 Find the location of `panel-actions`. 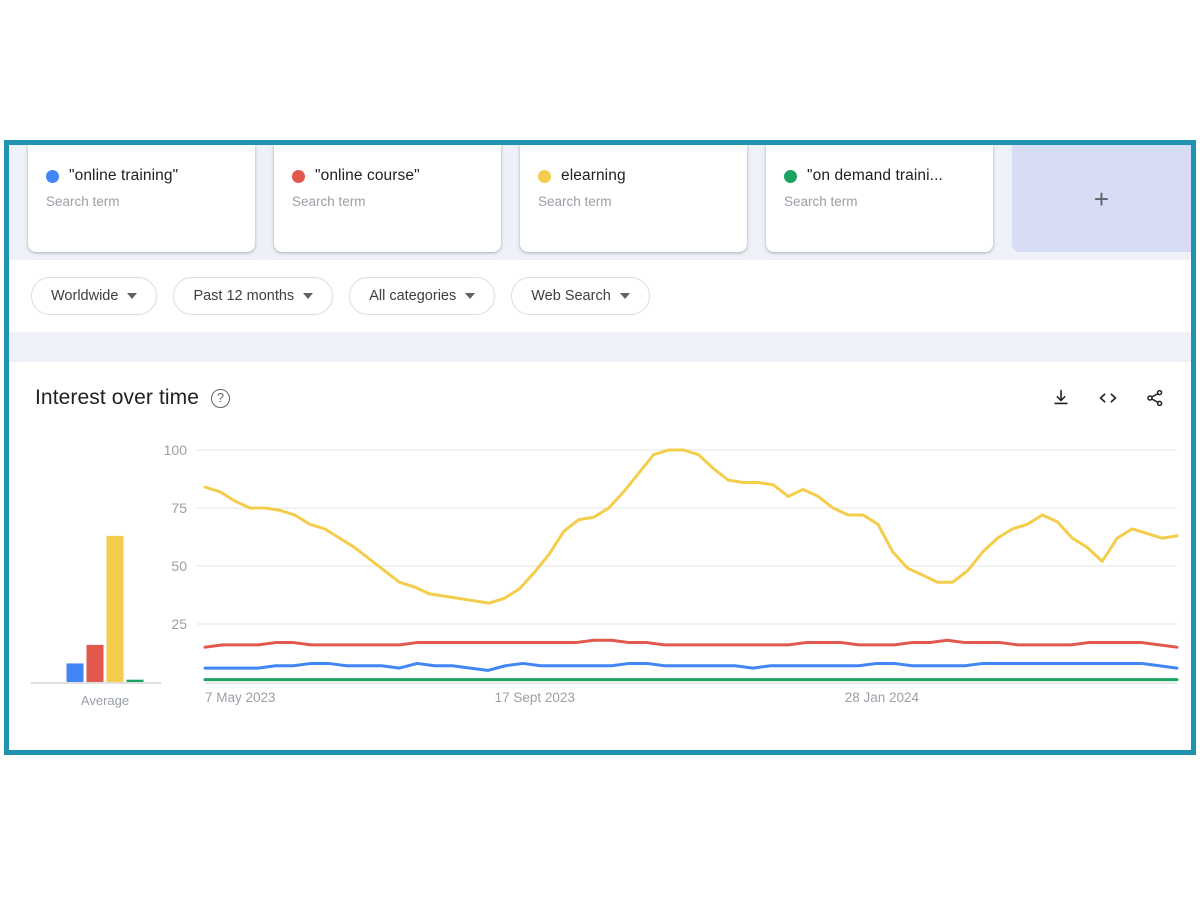

panel-actions is located at coordinates (1110, 398).